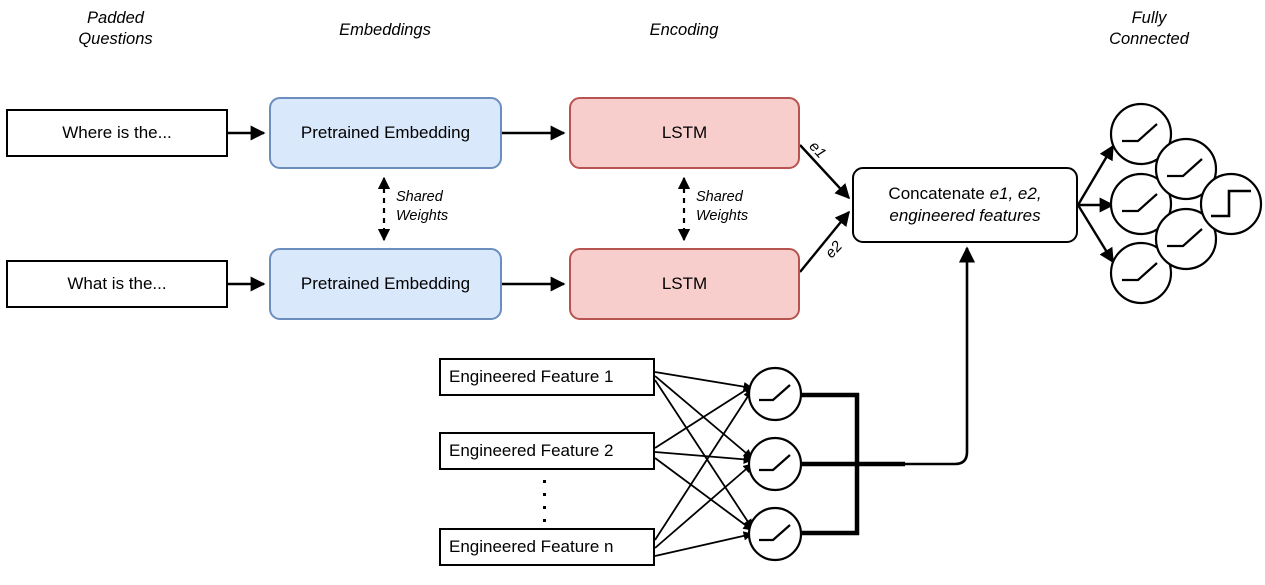  I want to click on feature-ellipsis-icon, so click(544, 501).